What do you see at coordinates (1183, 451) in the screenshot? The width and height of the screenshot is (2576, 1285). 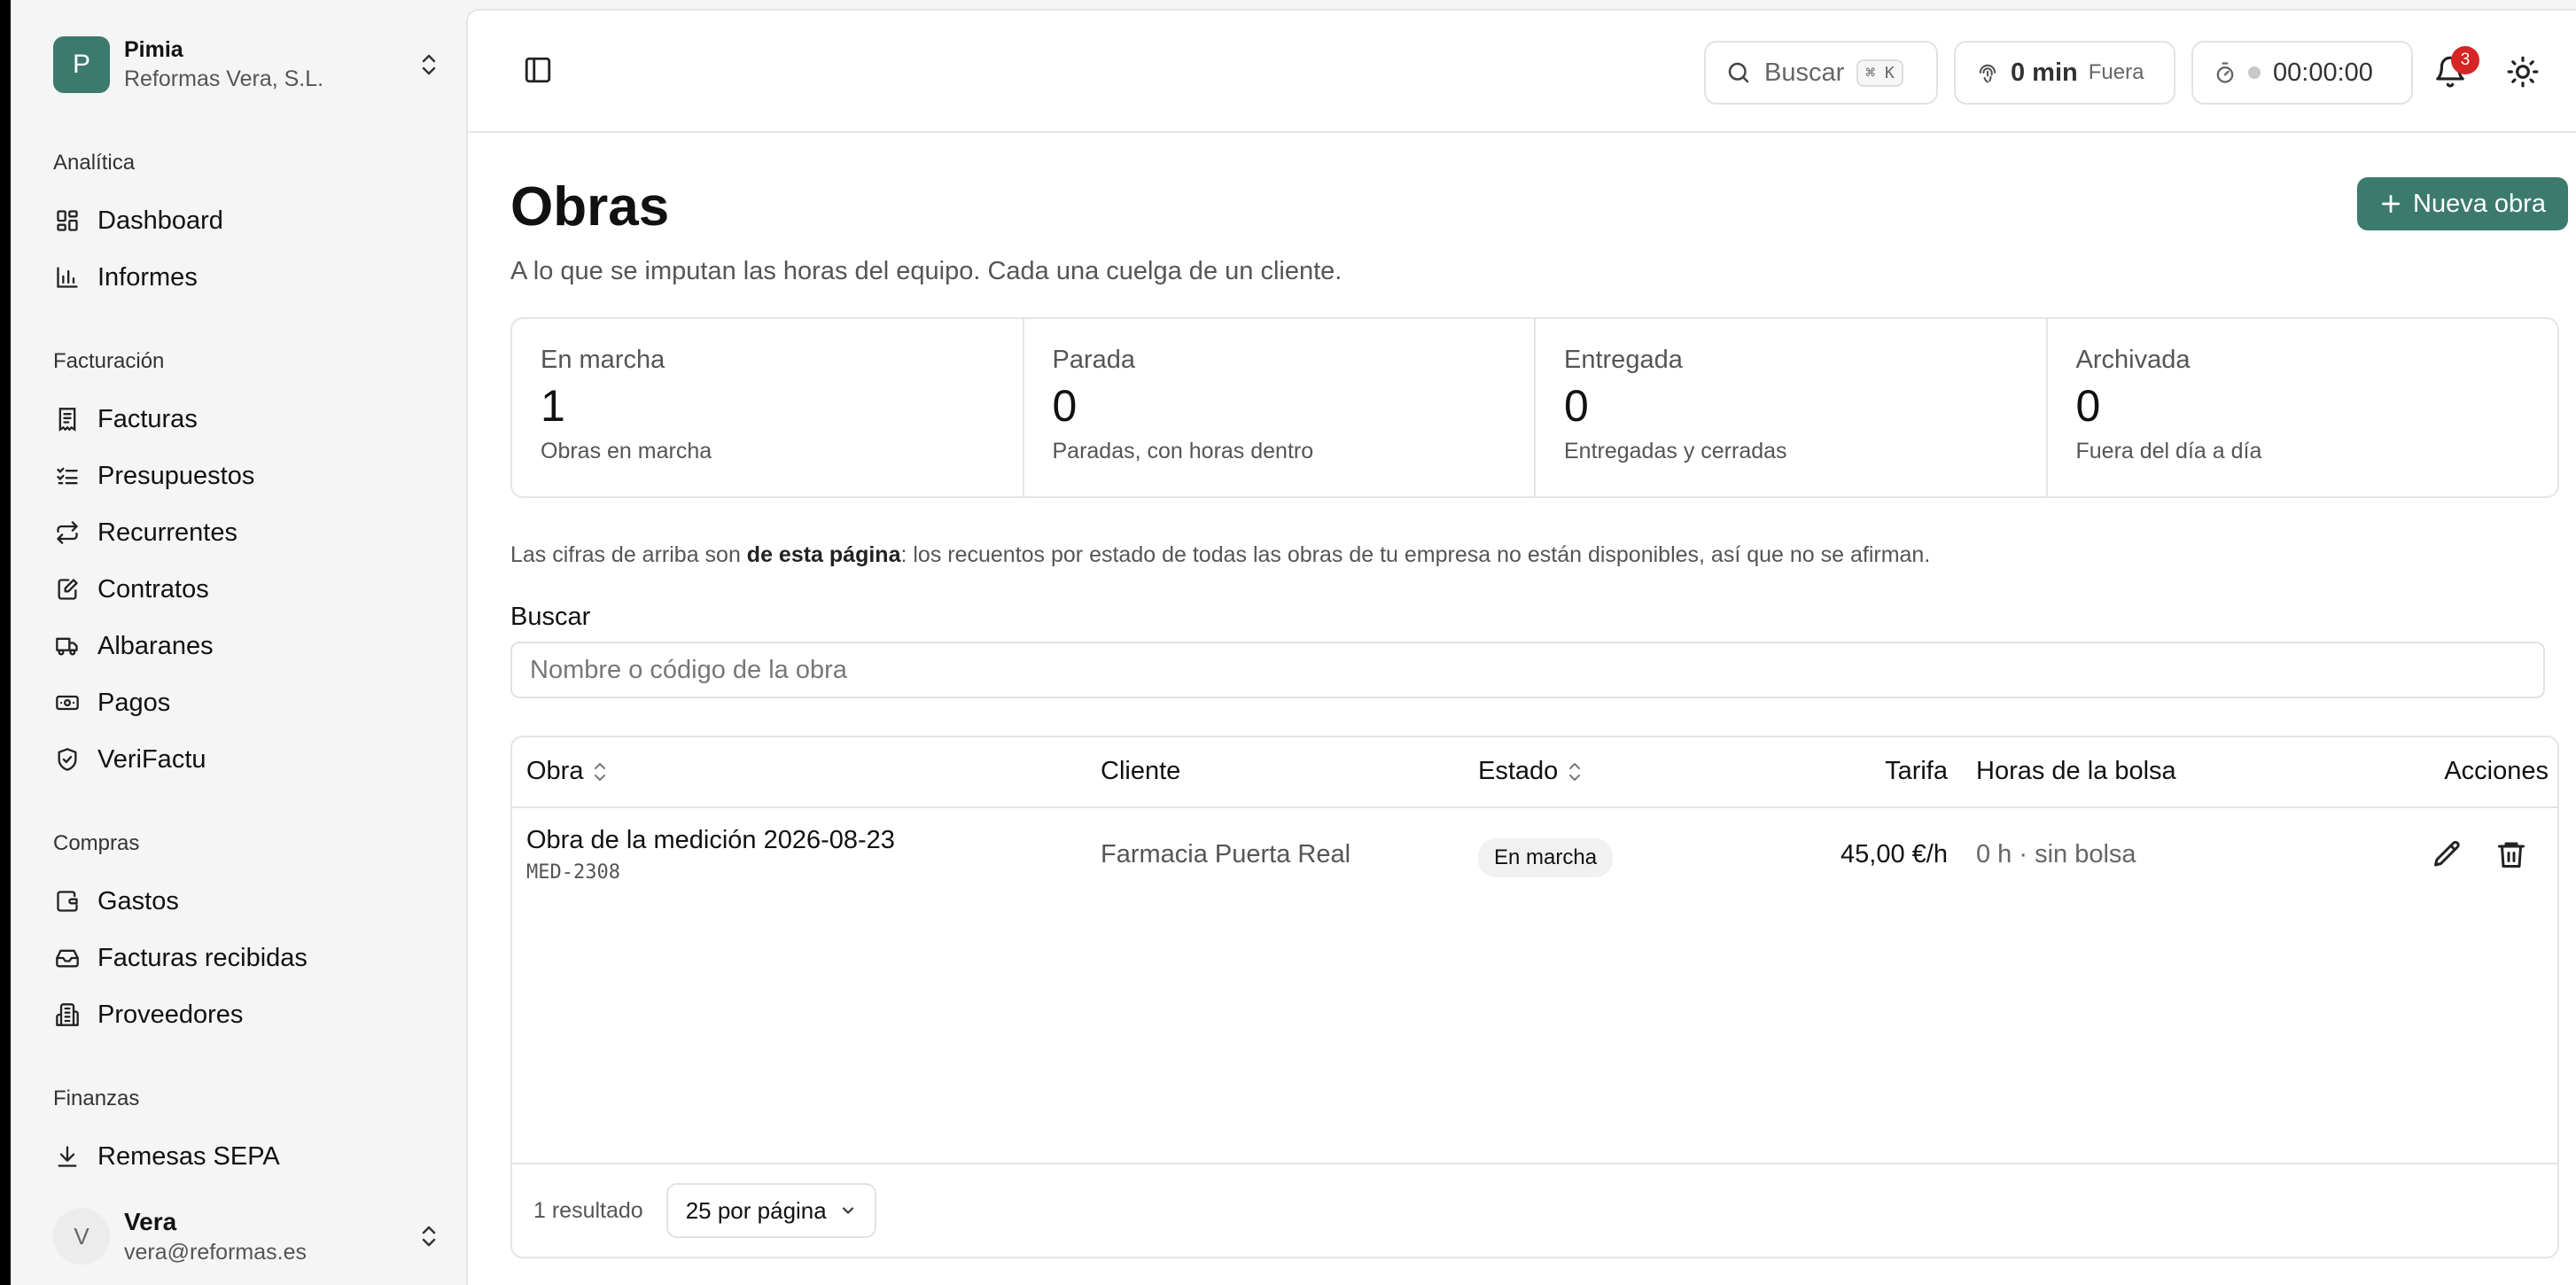 I see `stat-description: Paradas, con horas dentro` at bounding box center [1183, 451].